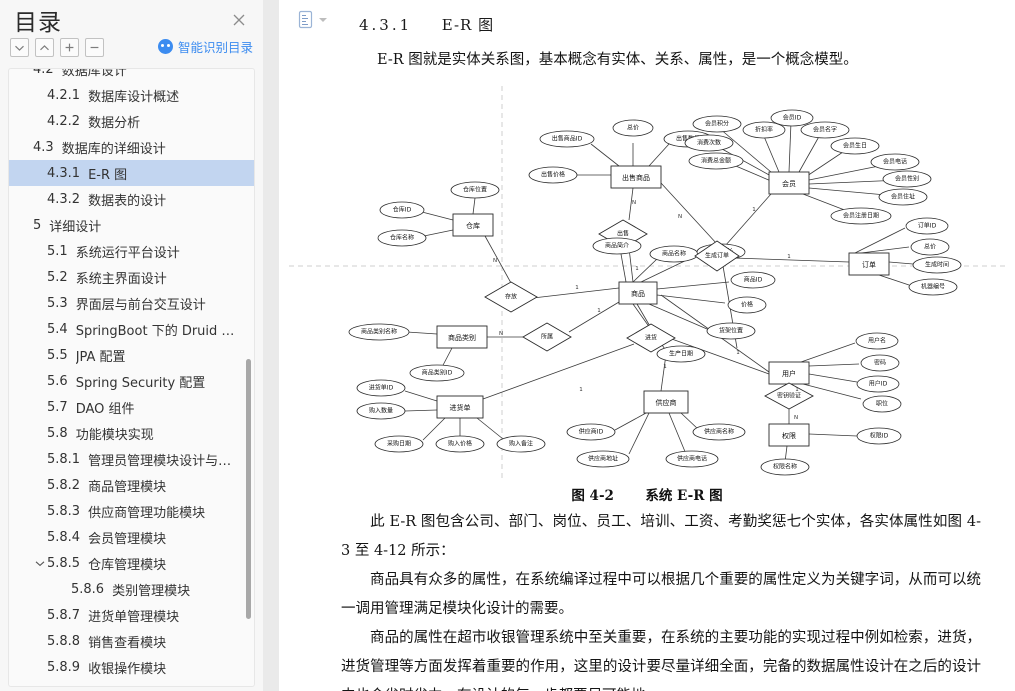 Image resolution: width=1015 pixels, height=691 pixels. I want to click on toc-item-5-8: 5.8 功能模块实现, so click(131, 433).